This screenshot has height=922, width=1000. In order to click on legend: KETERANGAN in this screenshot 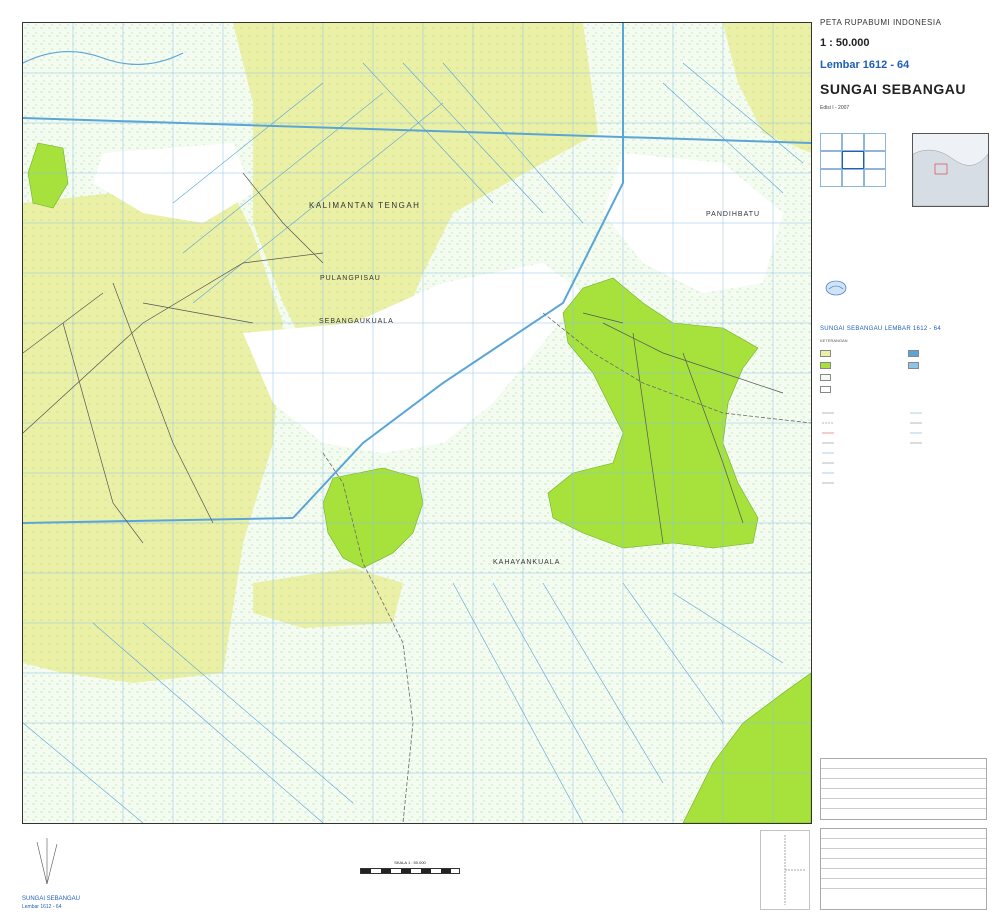, I will do `click(905, 498)`.